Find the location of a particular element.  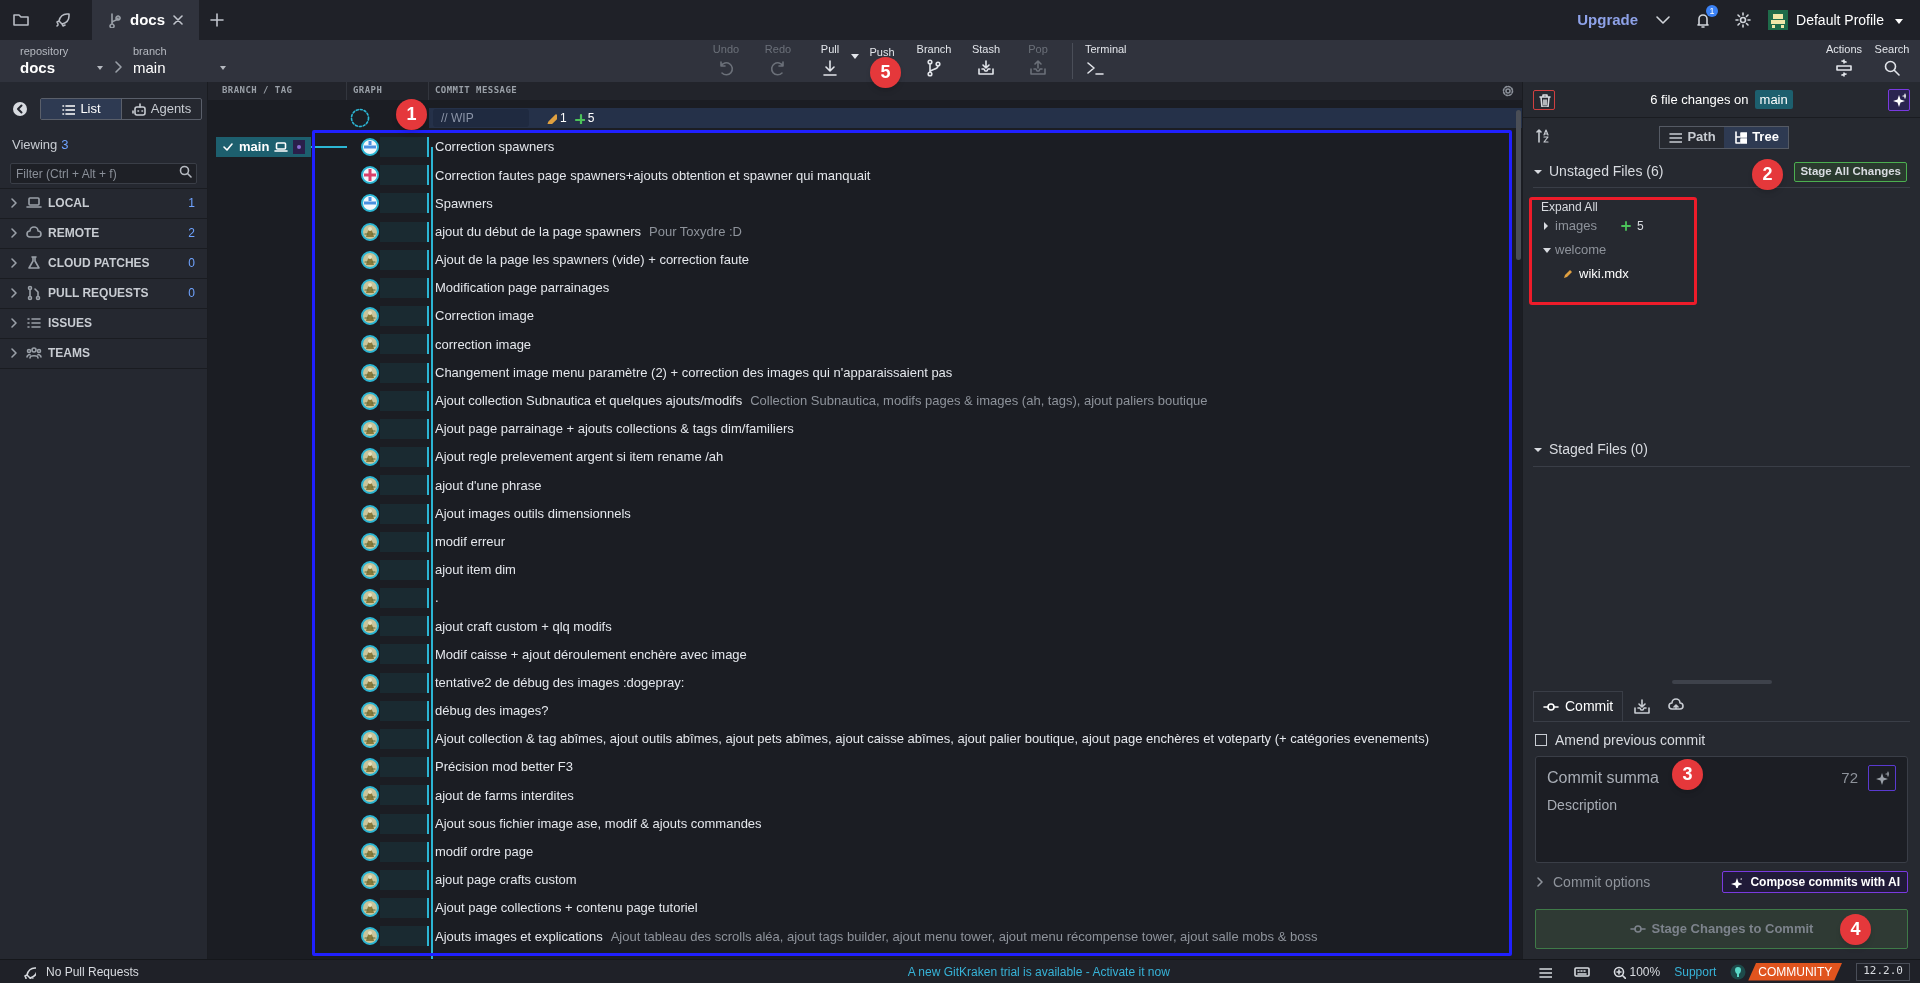

upgrade-link: Upgrade is located at coordinates (1608, 20).